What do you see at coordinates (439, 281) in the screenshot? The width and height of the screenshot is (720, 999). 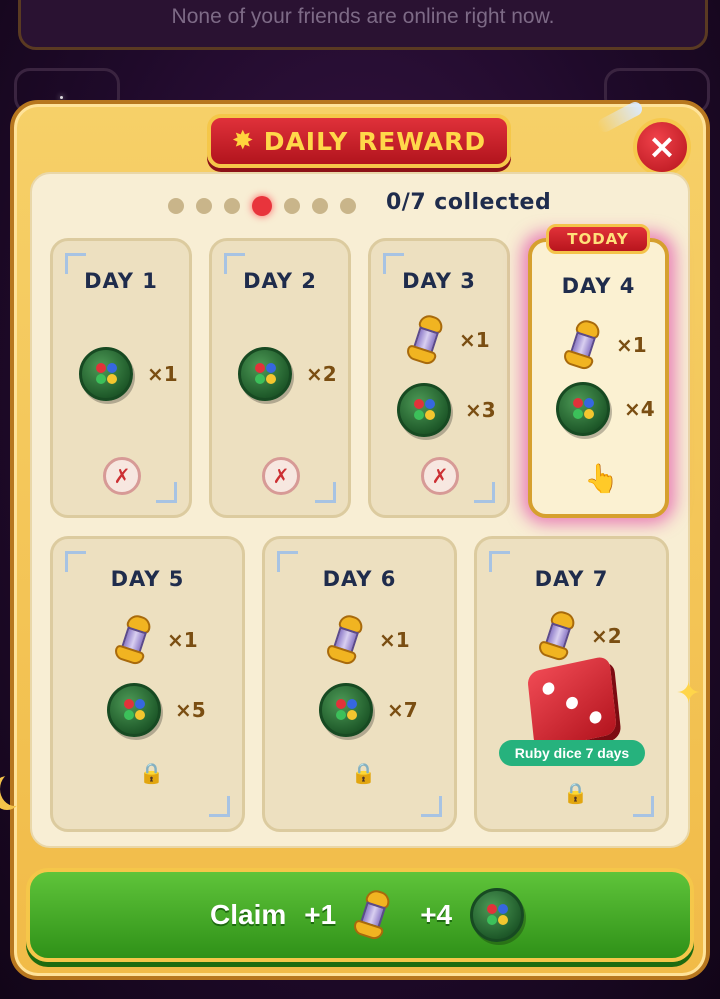 I see `day-label: DAY 3` at bounding box center [439, 281].